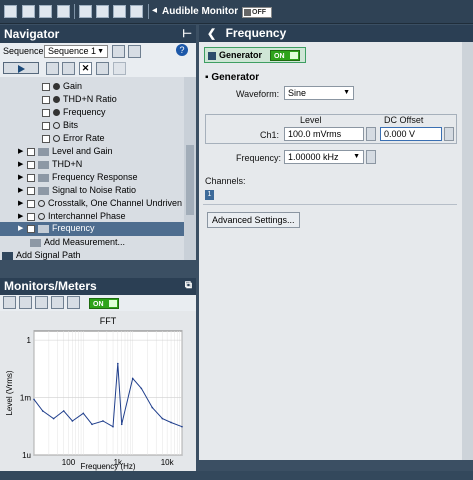  What do you see at coordinates (92, 99) in the screenshot?
I see `tree-item-thdn-ratio: THD+N Ratio` at bounding box center [92, 99].